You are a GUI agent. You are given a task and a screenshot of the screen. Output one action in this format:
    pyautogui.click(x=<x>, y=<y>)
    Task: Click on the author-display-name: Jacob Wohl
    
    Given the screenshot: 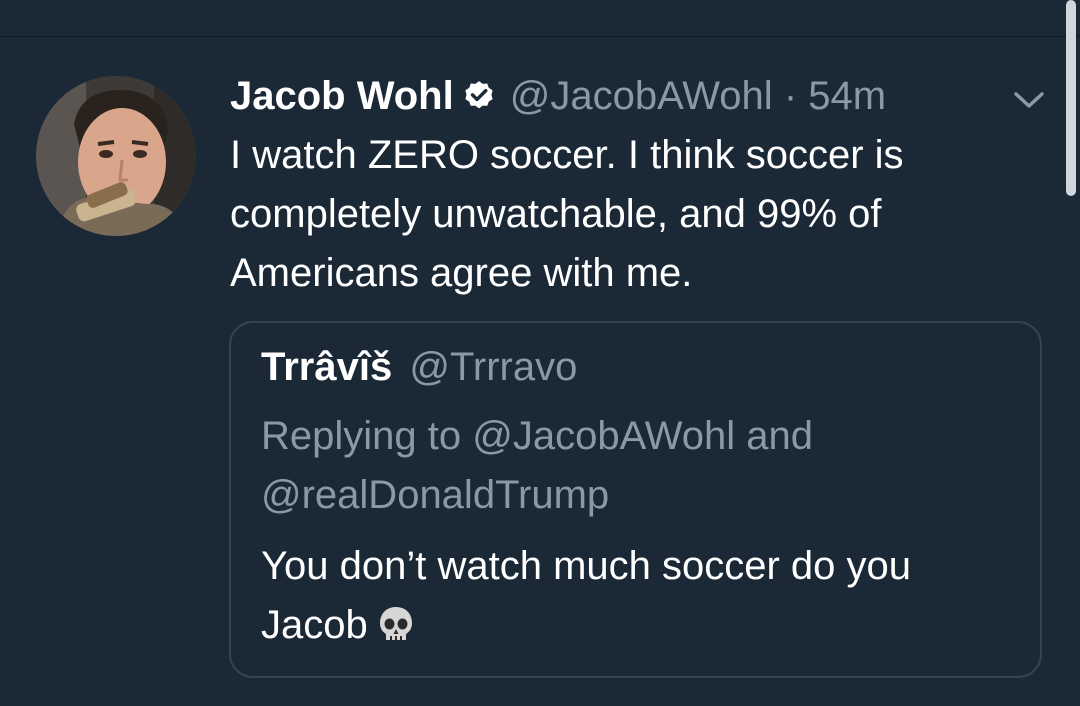 What is the action you would take?
    pyautogui.click(x=342, y=96)
    